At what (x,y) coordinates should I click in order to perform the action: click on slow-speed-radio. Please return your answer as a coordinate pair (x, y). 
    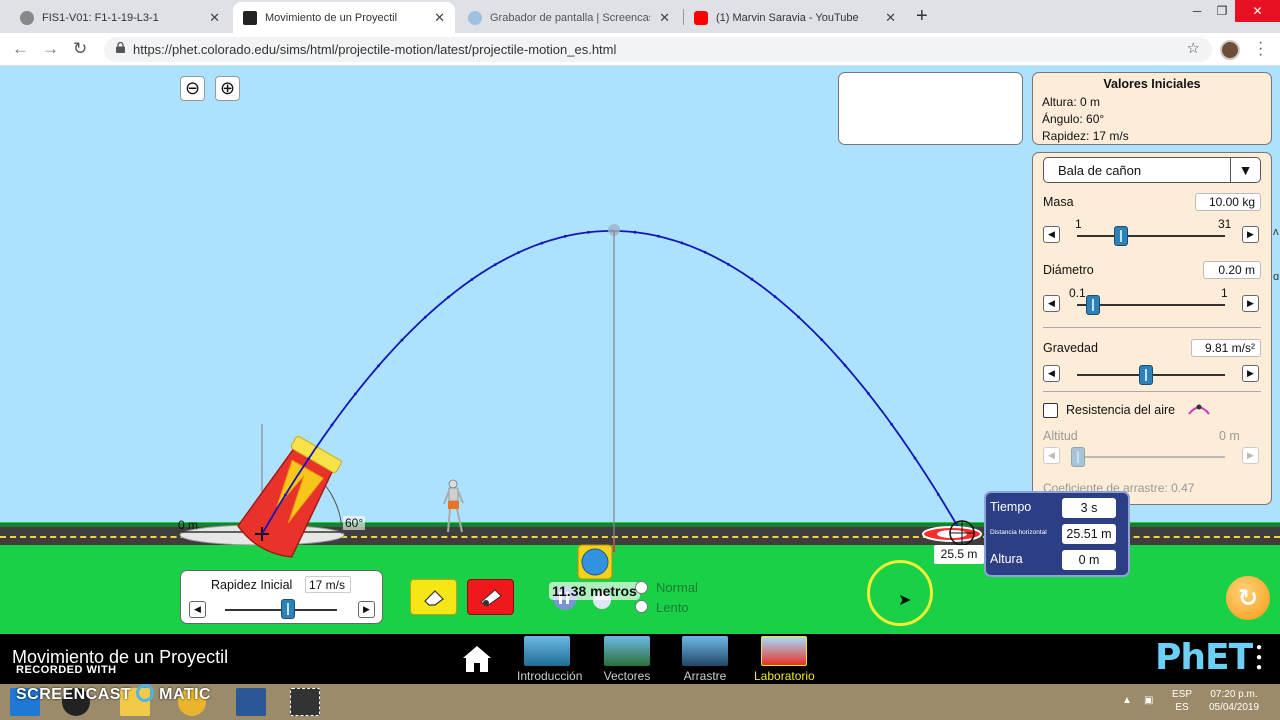
    Looking at the image, I should click on (641, 606).